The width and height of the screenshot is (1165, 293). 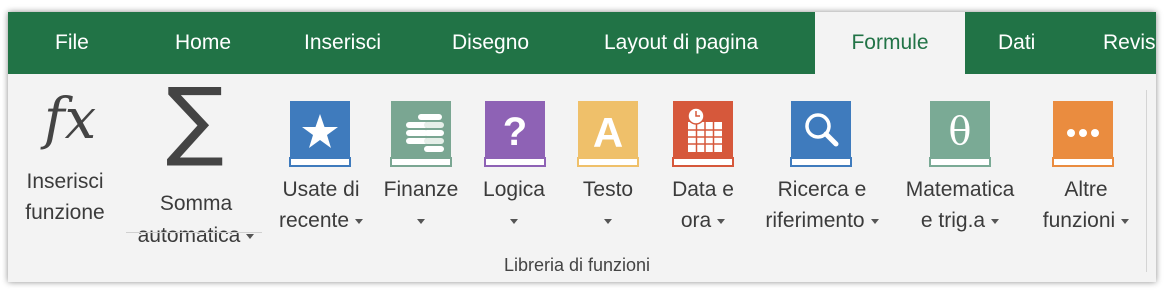 I want to click on more-functions-button: Altre funzioni, so click(x=1086, y=162).